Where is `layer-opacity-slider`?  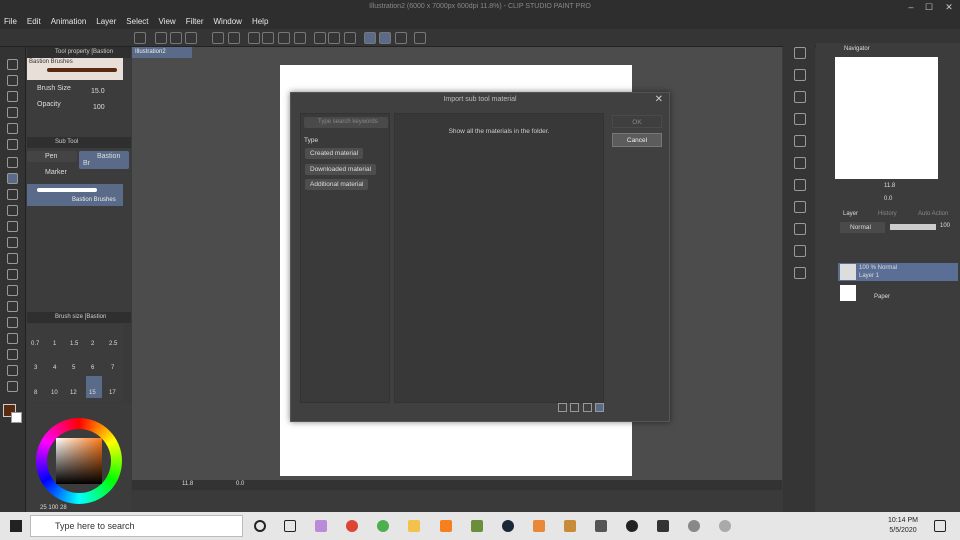 layer-opacity-slider is located at coordinates (913, 227).